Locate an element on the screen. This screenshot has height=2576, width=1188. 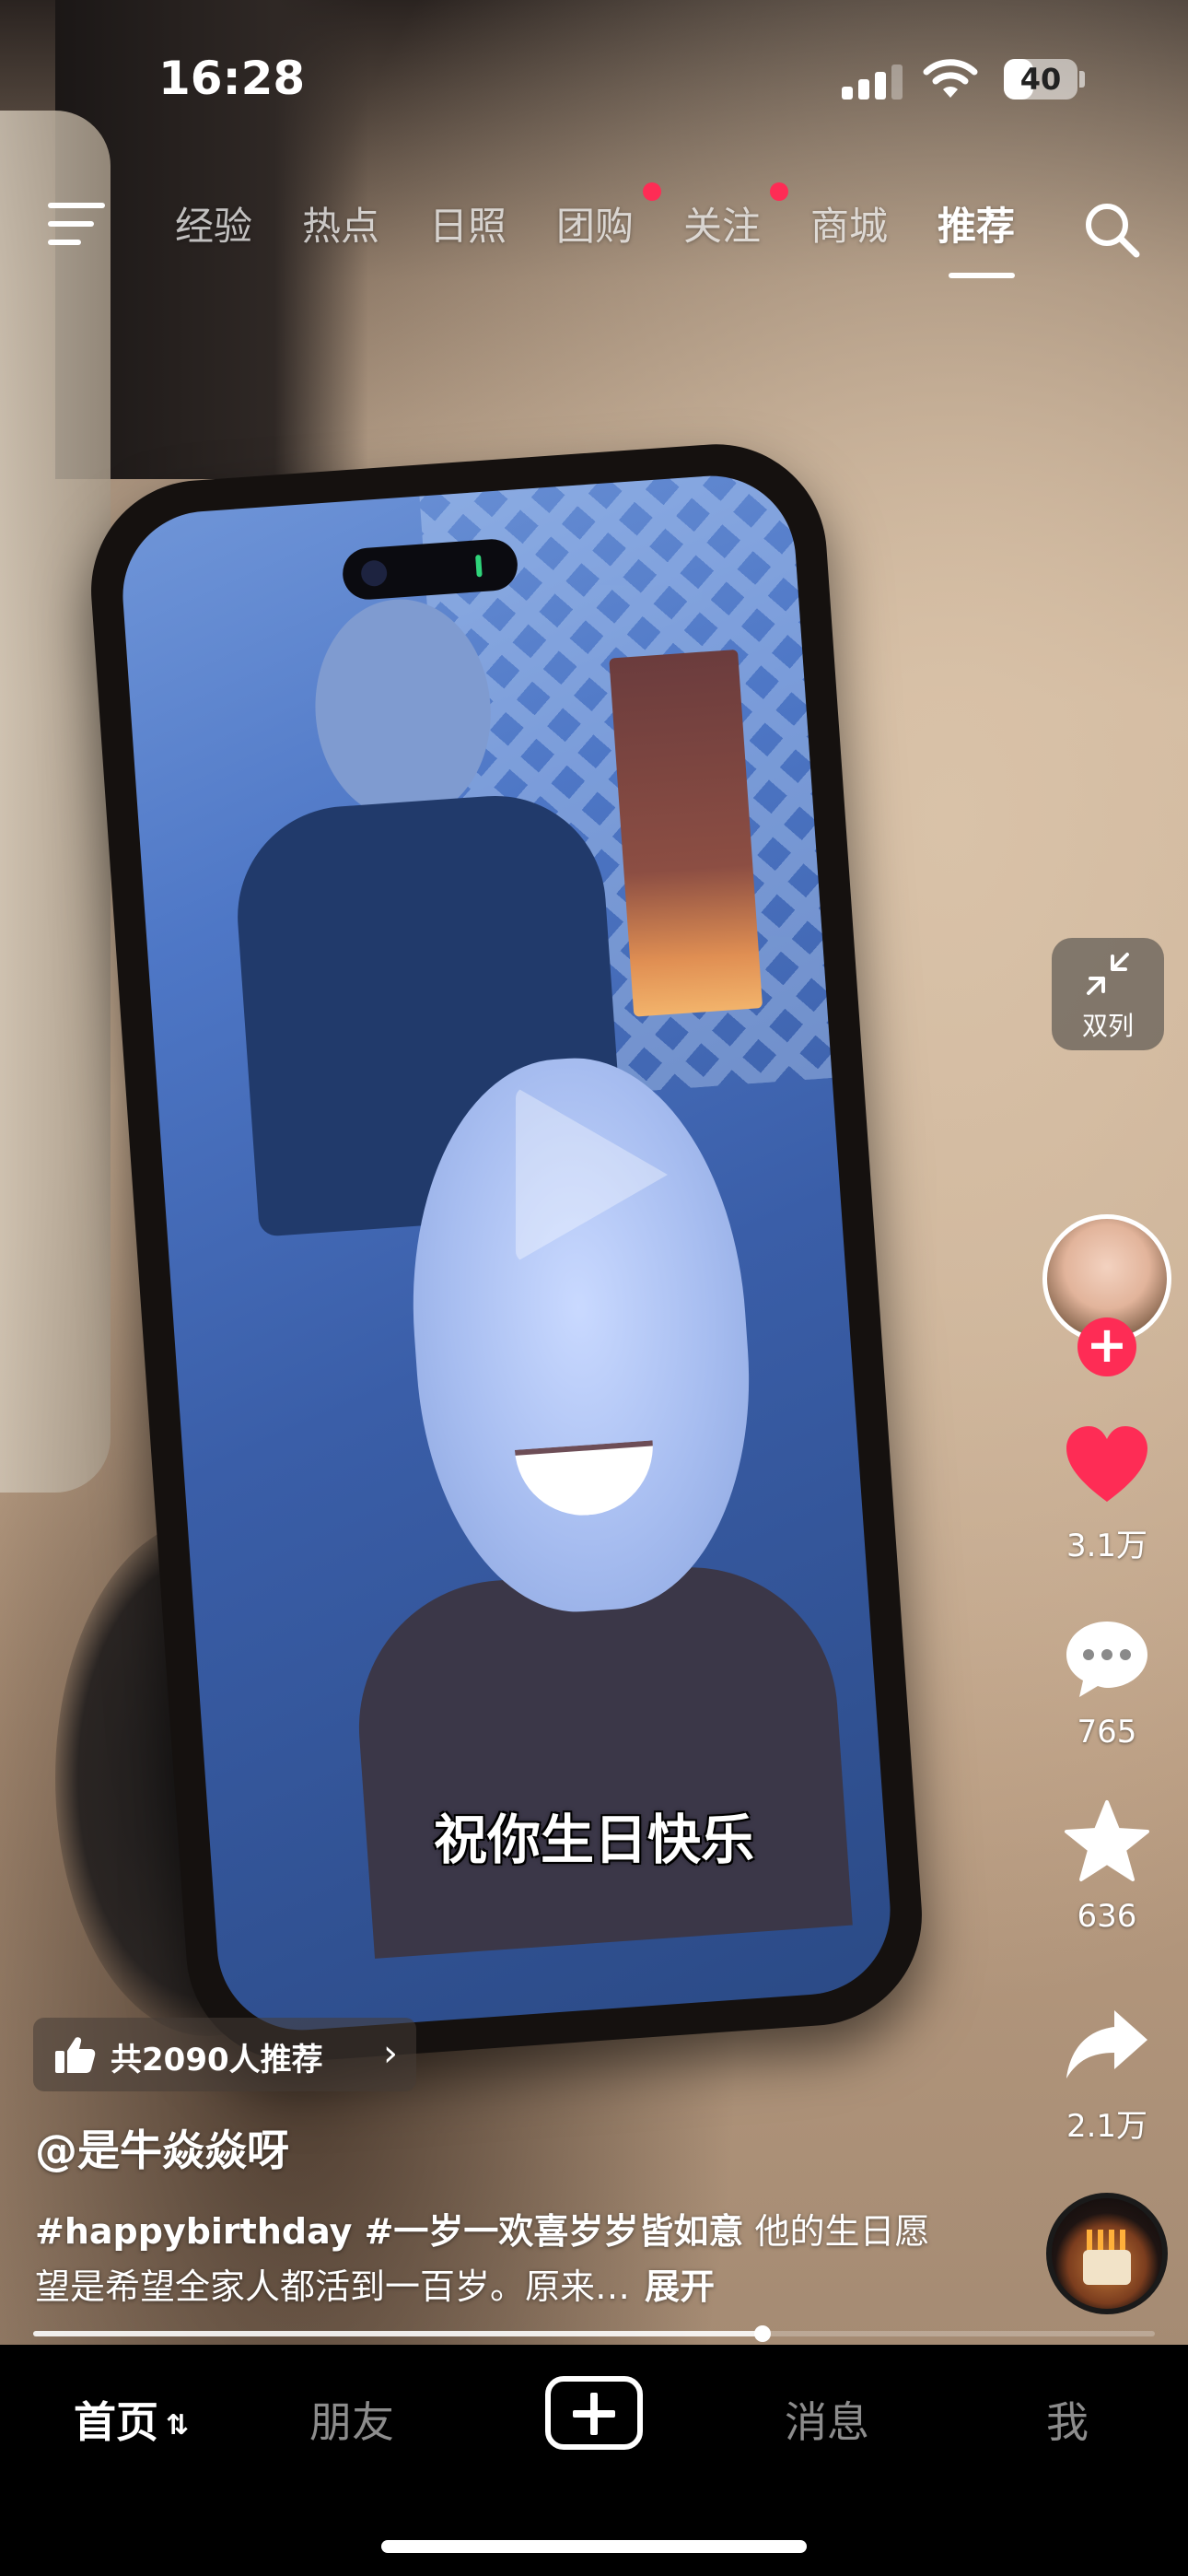
battery-level: 40 is located at coordinates (1040, 79).